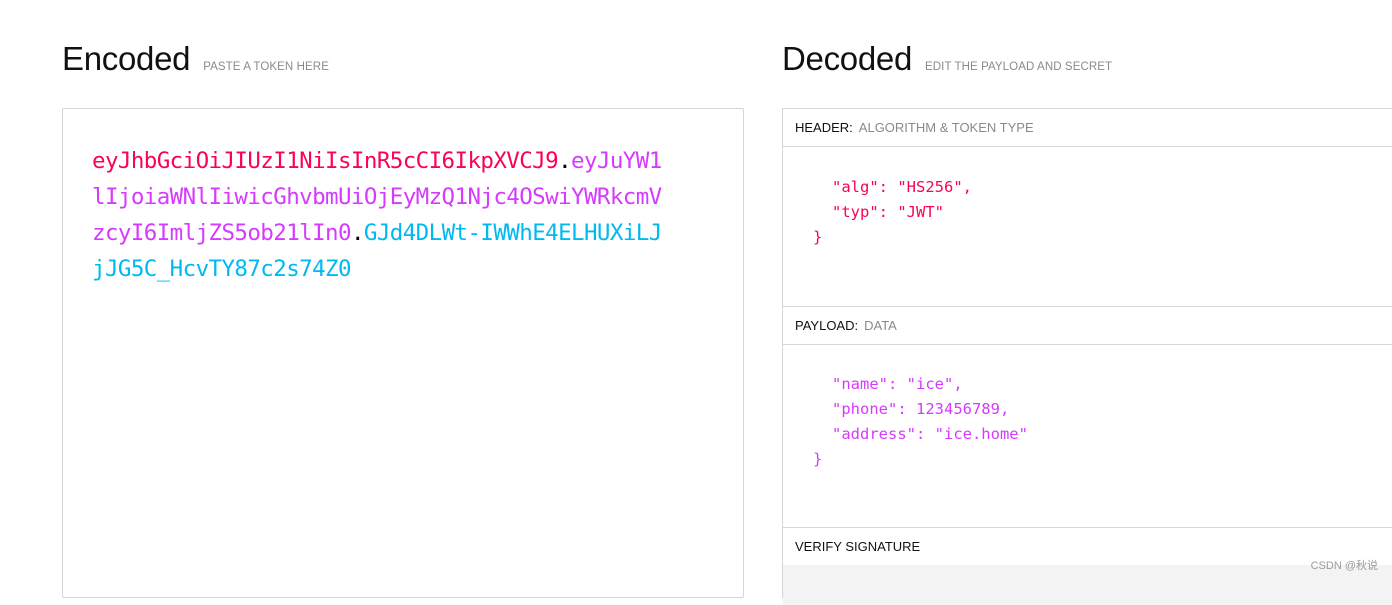 This screenshot has height=605, width=1392. What do you see at coordinates (827, 325) in the screenshot?
I see `payload-label: PAYLOAD:` at bounding box center [827, 325].